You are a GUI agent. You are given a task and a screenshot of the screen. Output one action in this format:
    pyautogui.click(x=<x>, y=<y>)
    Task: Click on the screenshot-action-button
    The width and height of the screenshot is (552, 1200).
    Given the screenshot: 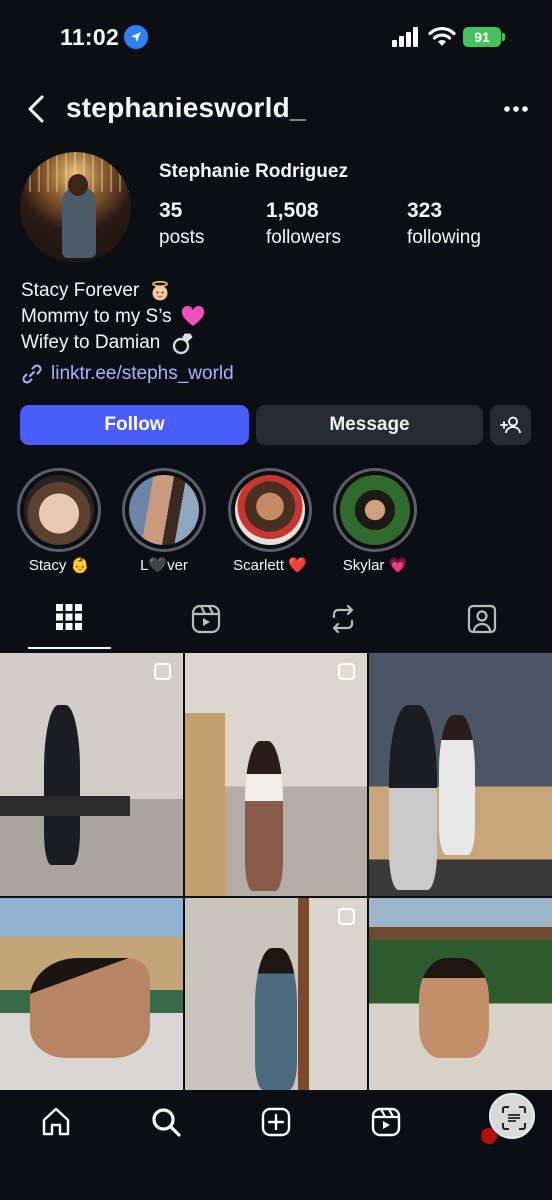 What is the action you would take?
    pyautogui.click(x=512, y=1116)
    